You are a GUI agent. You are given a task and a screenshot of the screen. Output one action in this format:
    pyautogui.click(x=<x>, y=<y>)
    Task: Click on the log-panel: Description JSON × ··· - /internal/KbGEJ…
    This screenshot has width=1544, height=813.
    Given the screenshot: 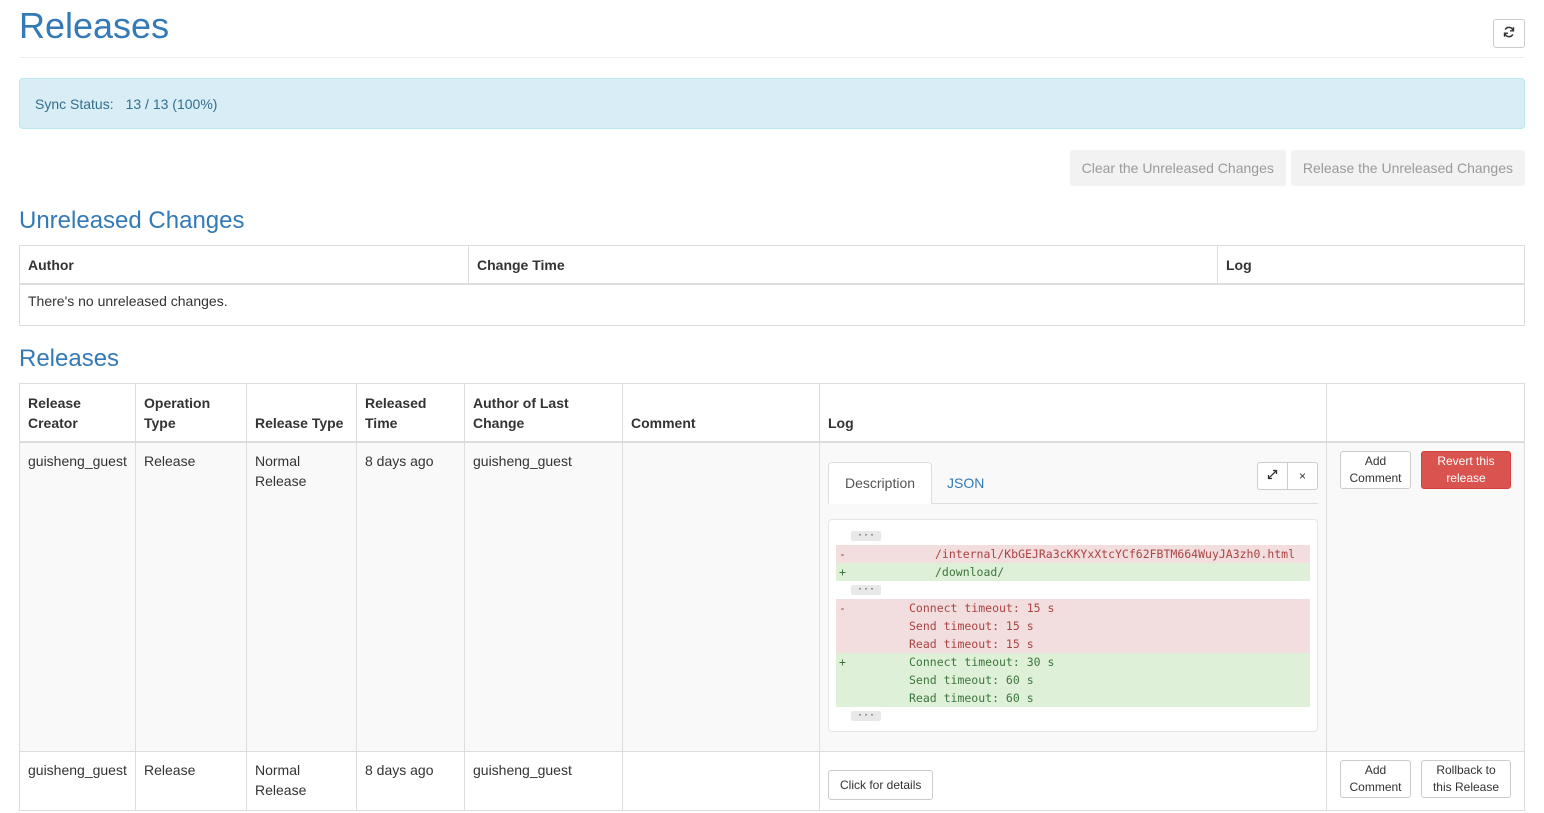 What is the action you would take?
    pyautogui.click(x=1073, y=591)
    